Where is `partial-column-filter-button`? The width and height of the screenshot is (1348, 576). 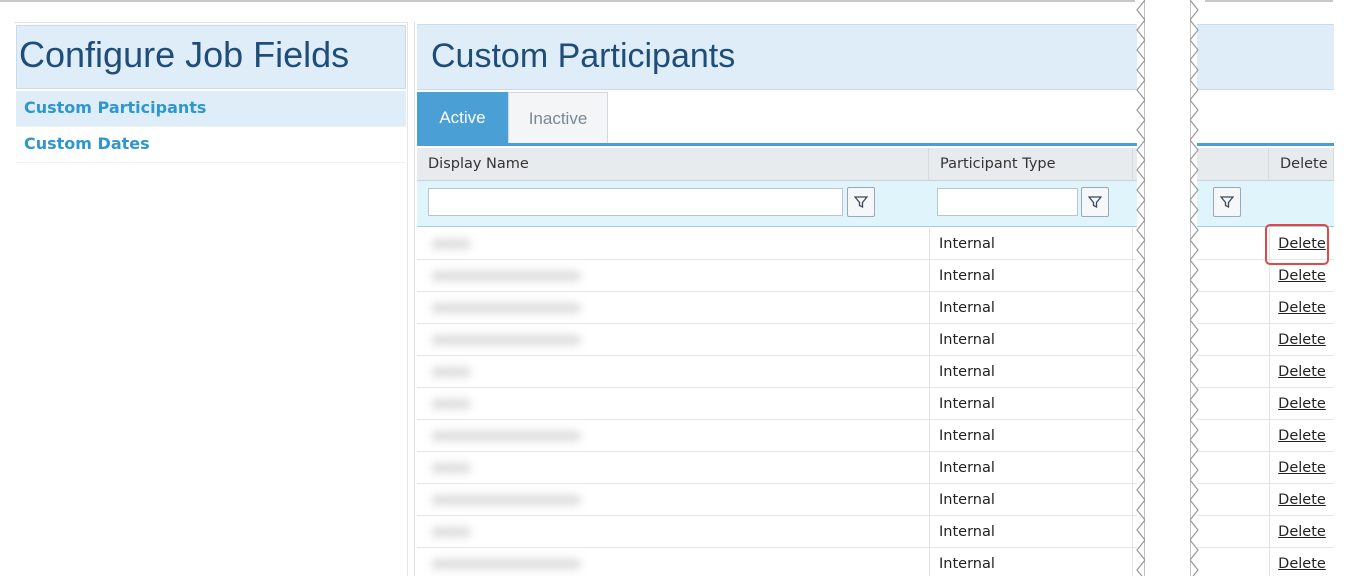 partial-column-filter-button is located at coordinates (1227, 202).